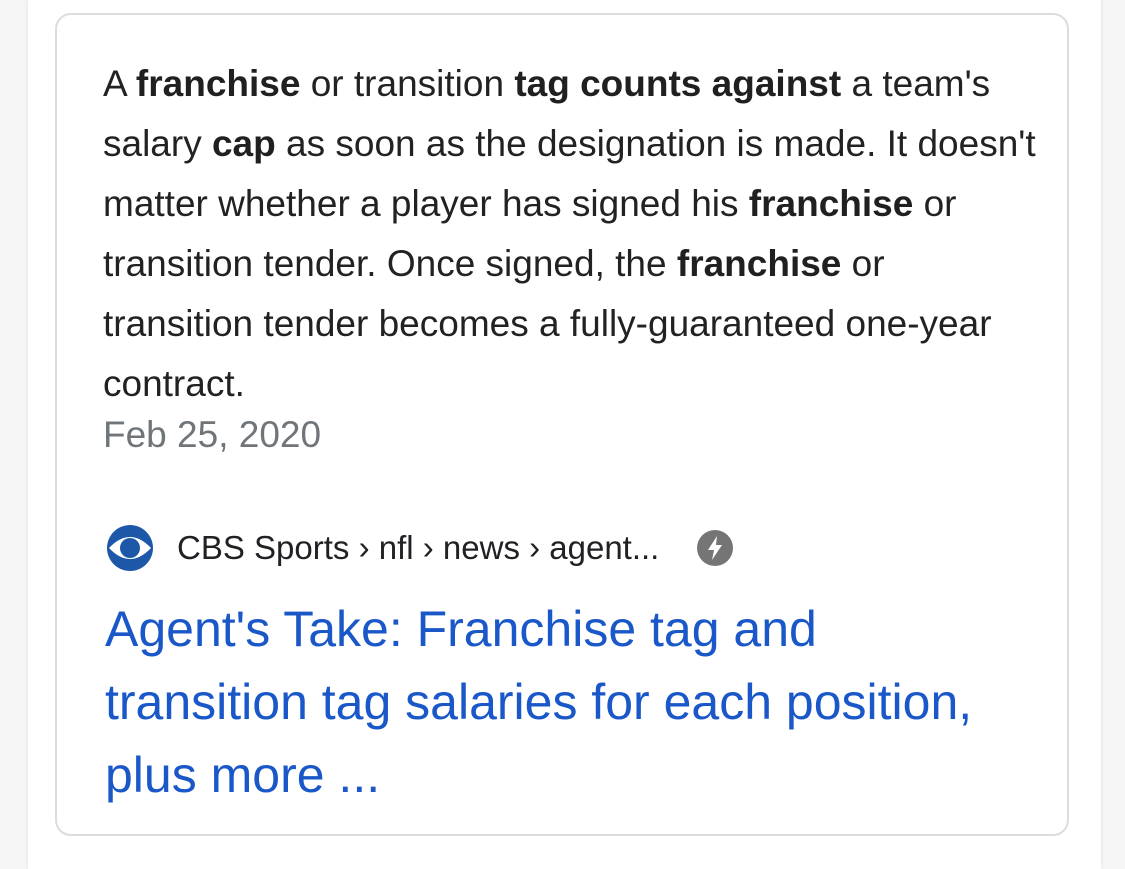 This screenshot has width=1125, height=869. Describe the element at coordinates (678, 83) in the screenshot. I see `snippet-highlight: tag counts against` at that location.